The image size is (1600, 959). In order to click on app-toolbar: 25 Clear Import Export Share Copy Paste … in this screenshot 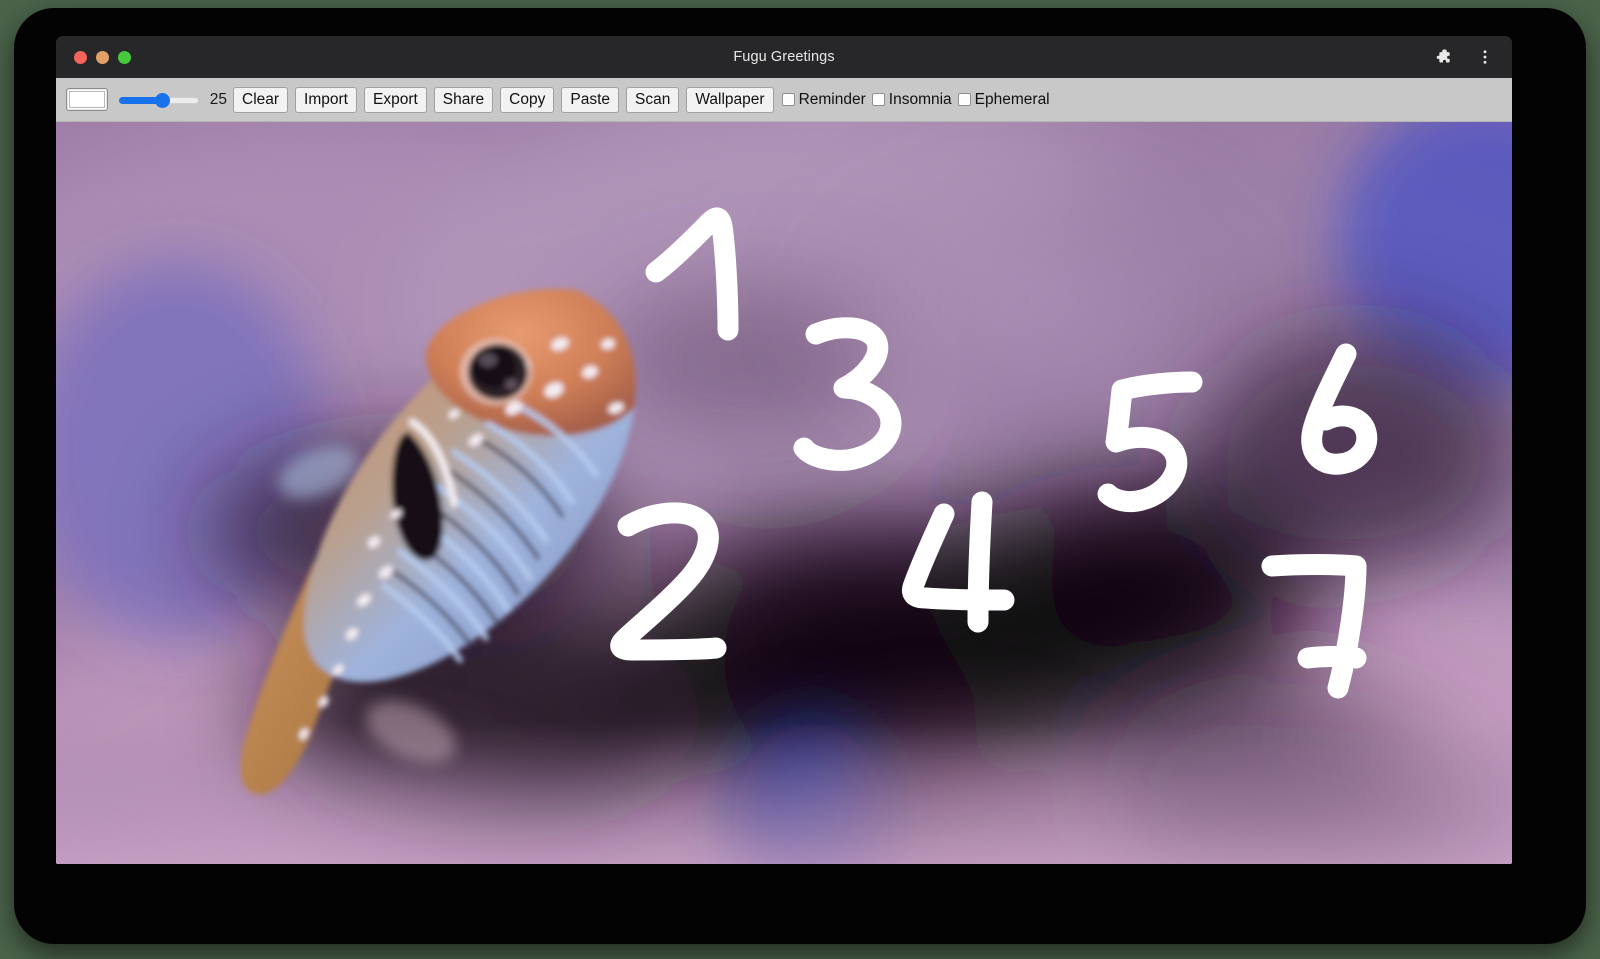, I will do `click(784, 100)`.